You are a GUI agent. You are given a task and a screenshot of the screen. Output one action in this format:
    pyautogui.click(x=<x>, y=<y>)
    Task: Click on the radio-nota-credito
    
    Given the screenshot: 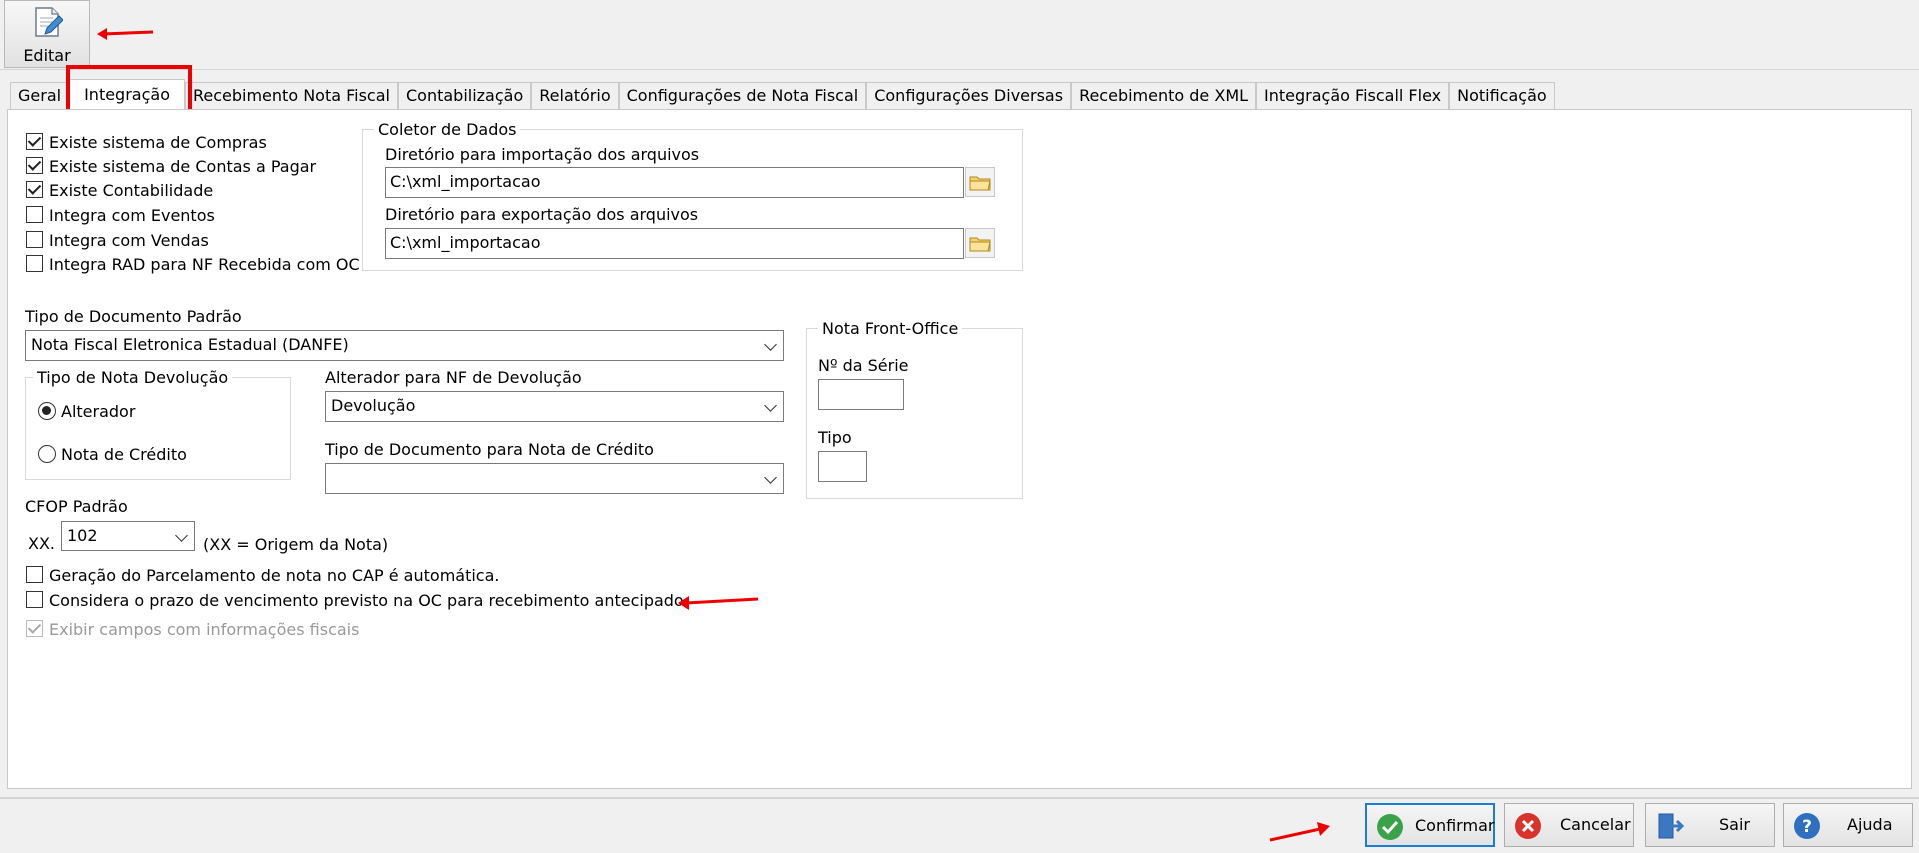 What is the action you would take?
    pyautogui.click(x=47, y=454)
    